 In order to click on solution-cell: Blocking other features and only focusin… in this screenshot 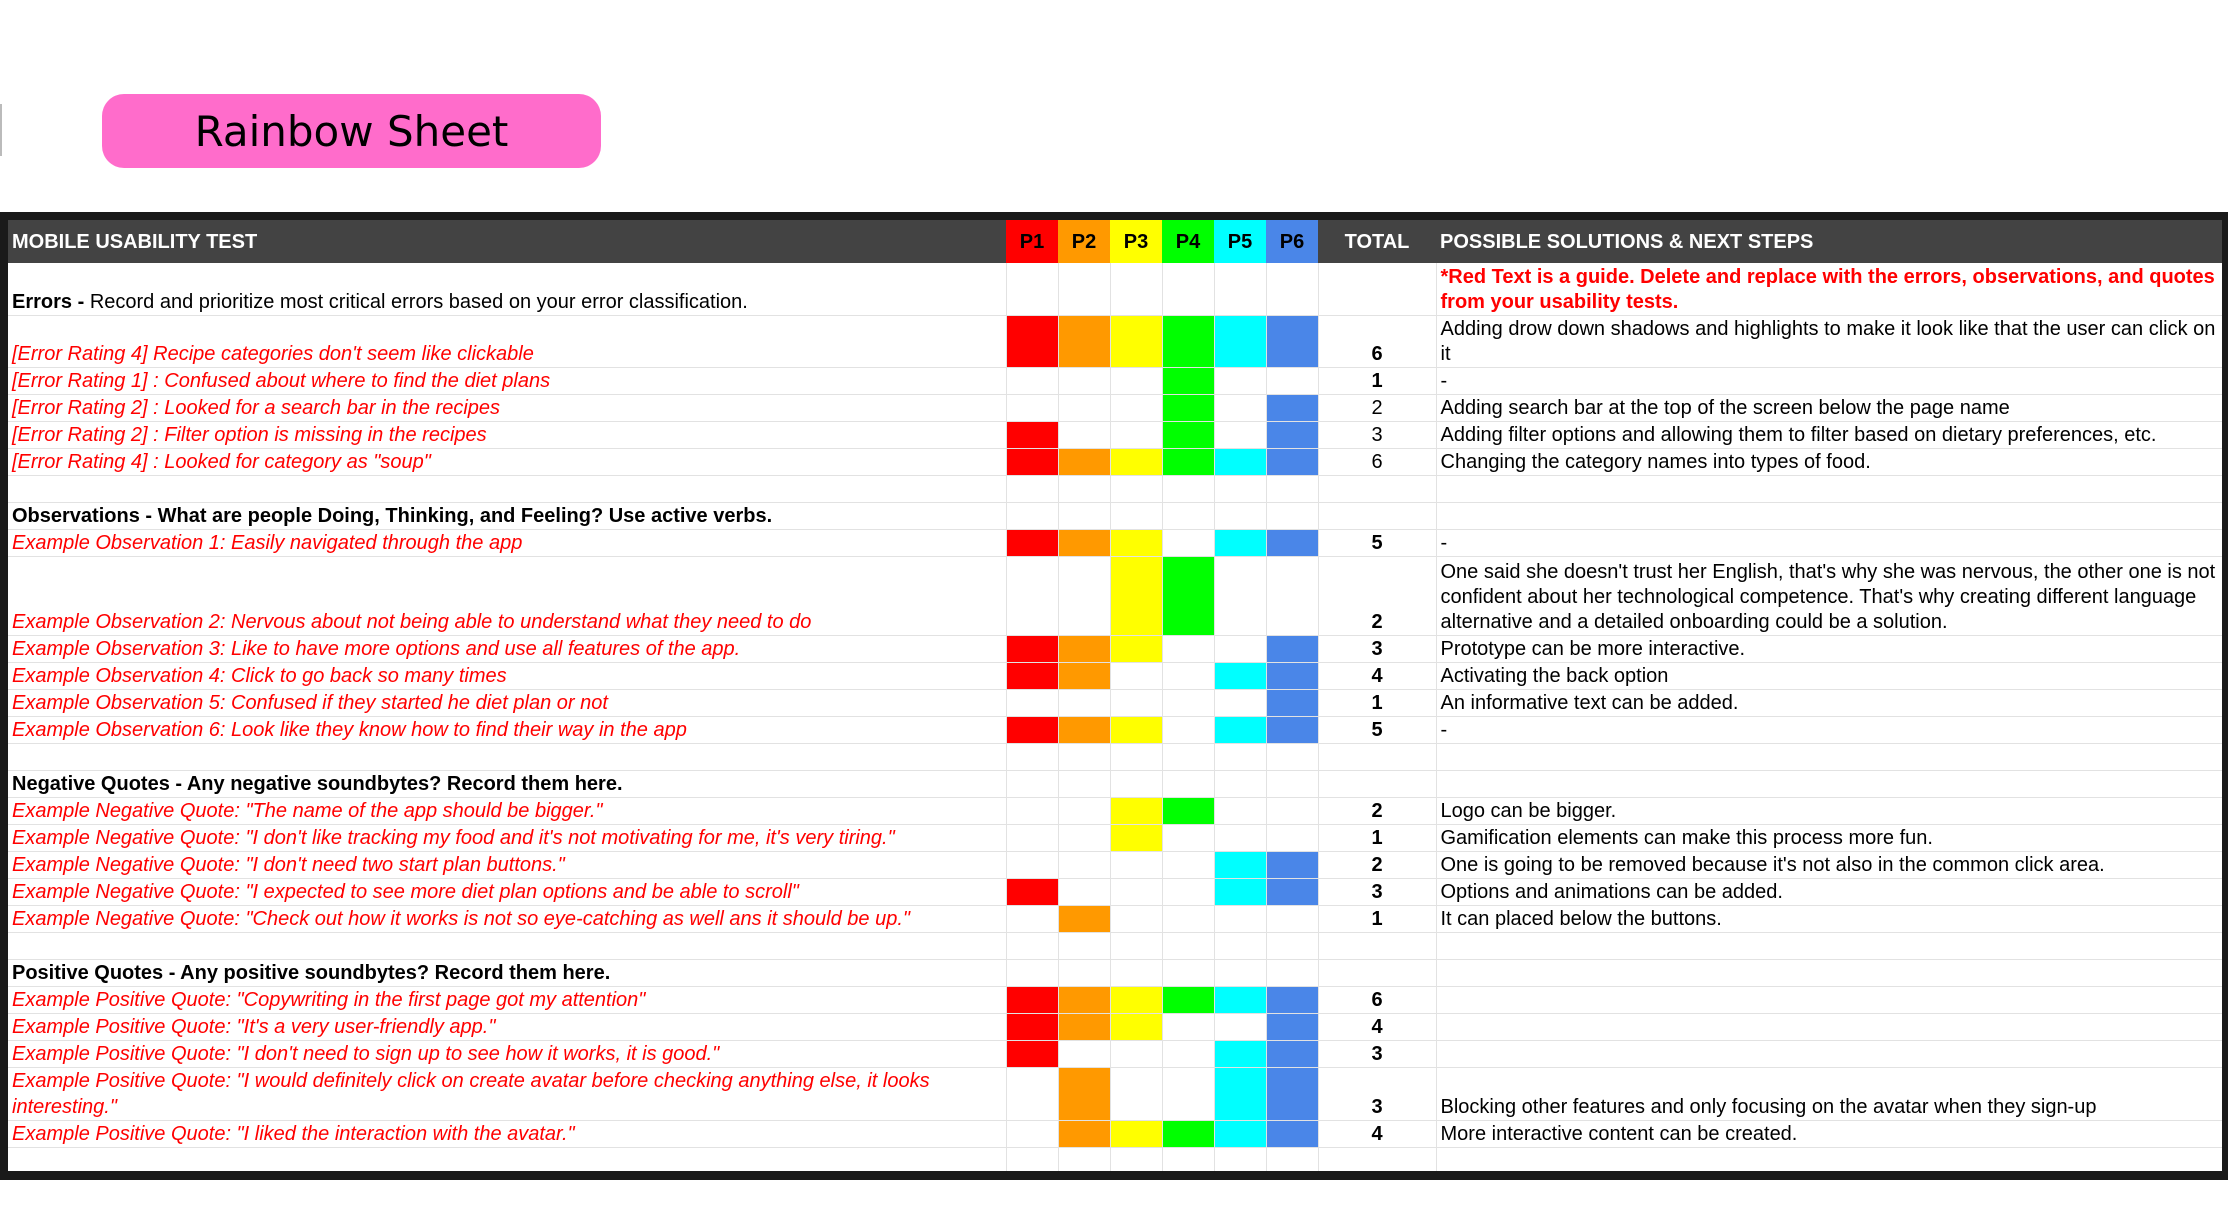, I will do `click(1829, 1094)`.